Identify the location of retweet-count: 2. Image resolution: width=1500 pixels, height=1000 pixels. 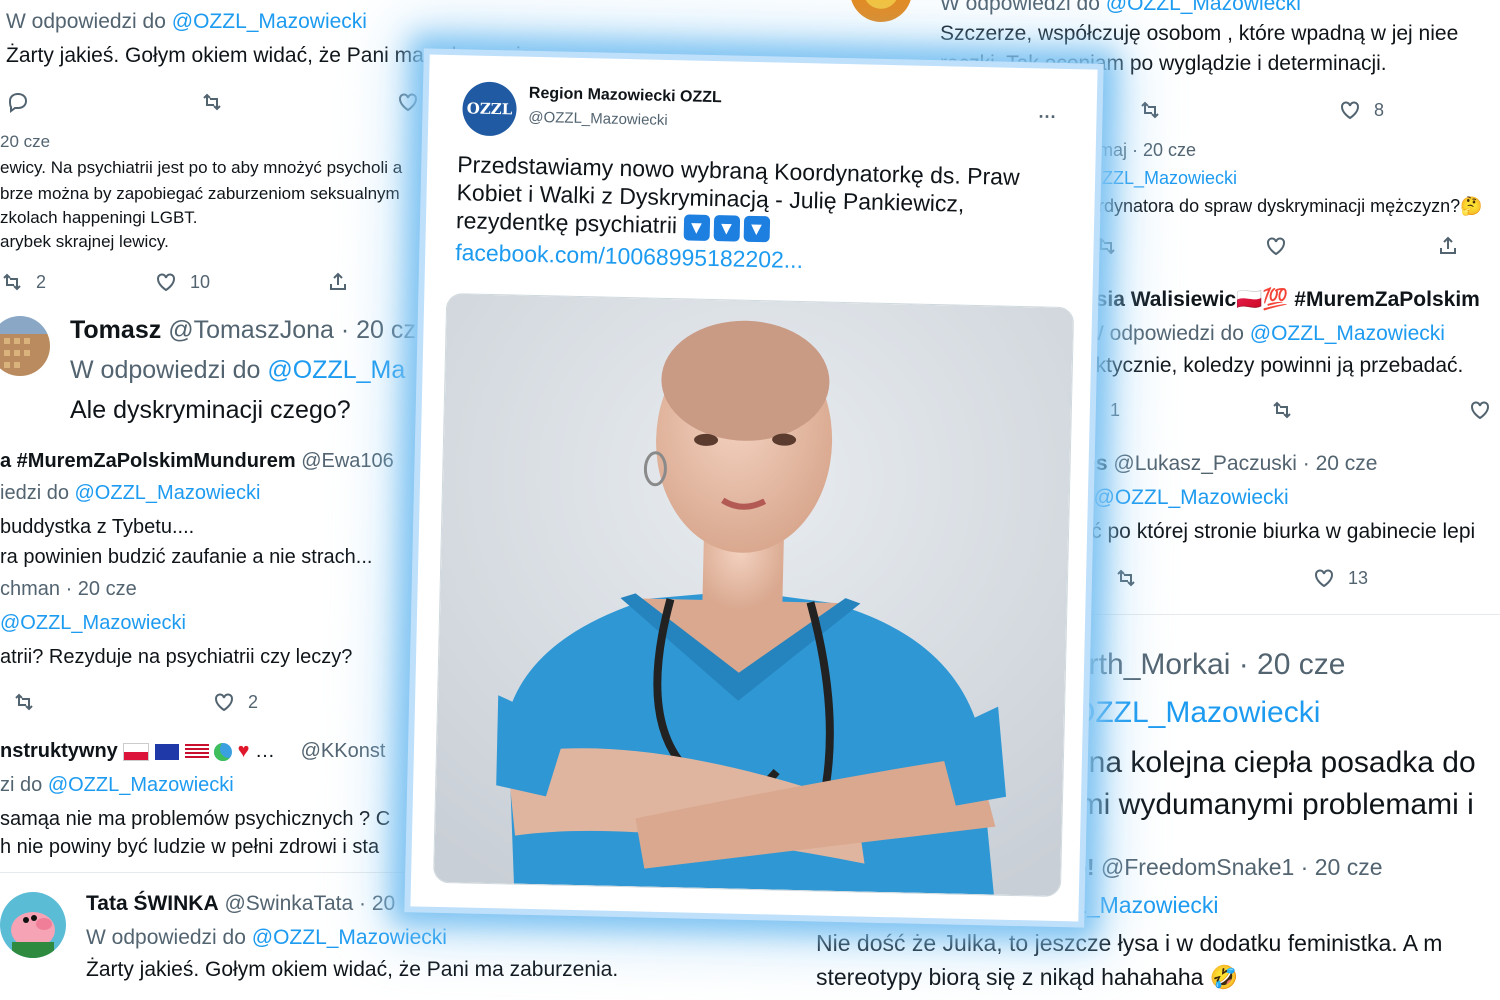
(41, 281).